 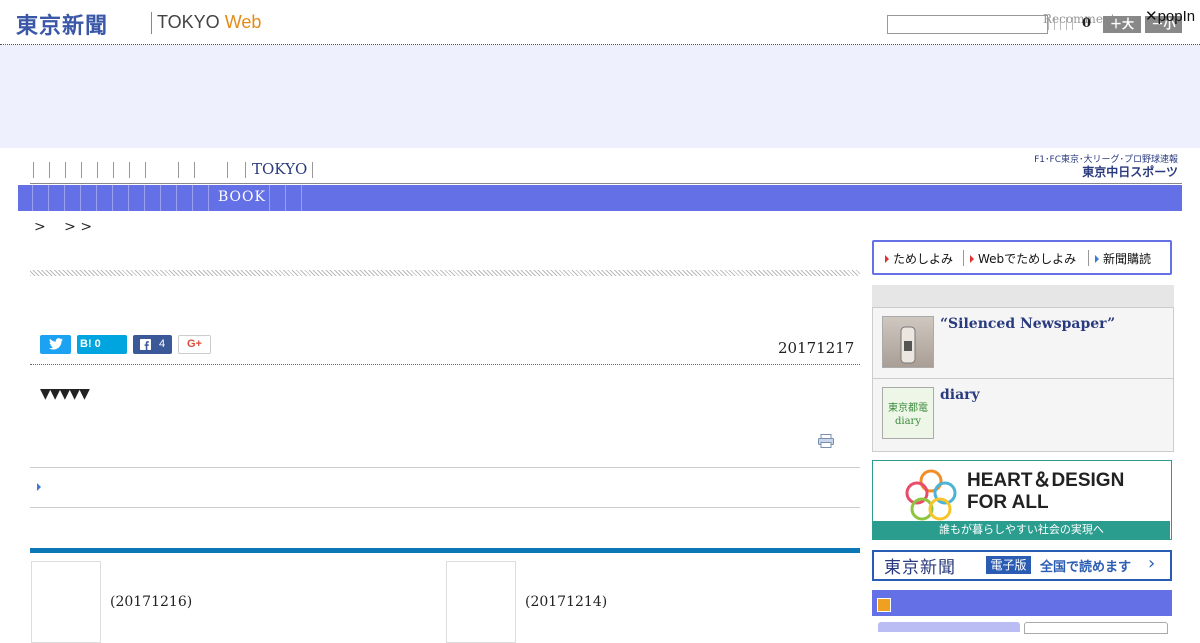 What do you see at coordinates (920, 568) in the screenshot?
I see `ebook-logo: 東京新聞` at bounding box center [920, 568].